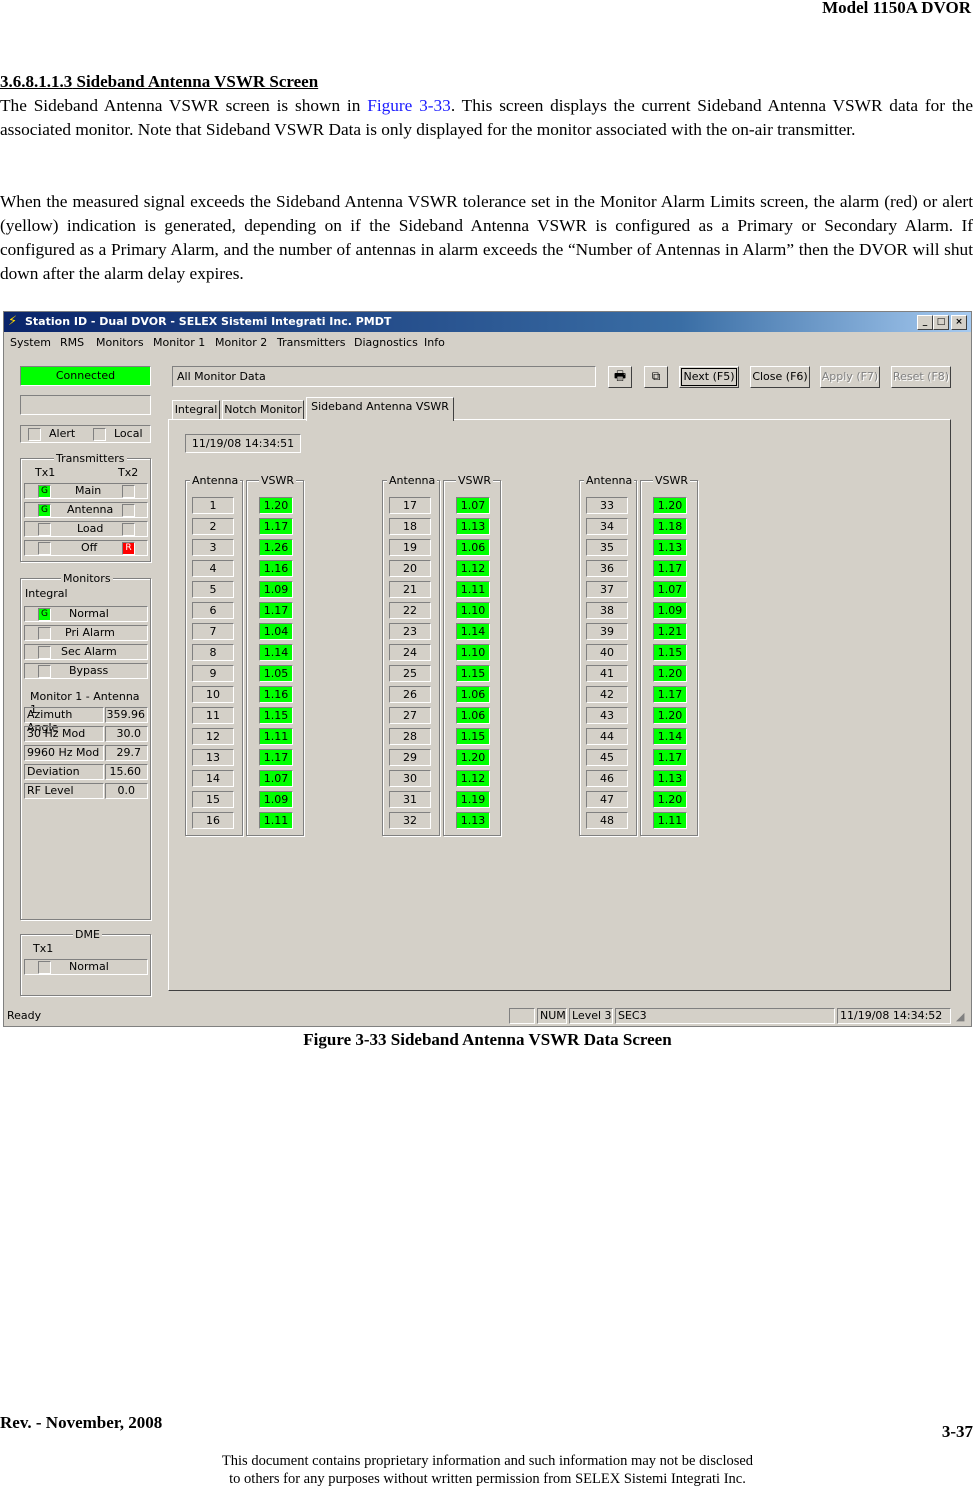 This screenshot has height=1494, width=975. I want to click on vswr-value: 1.10, so click(473, 652).